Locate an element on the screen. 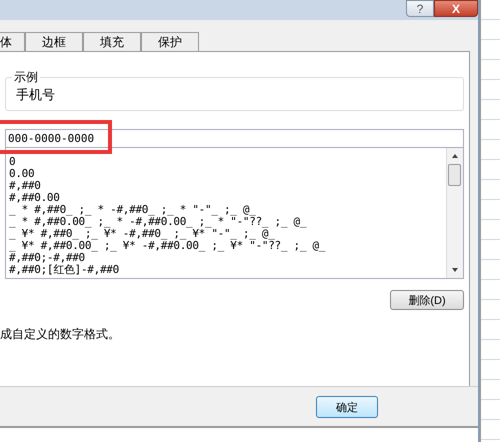  tab: 边框 is located at coordinates (54, 41).